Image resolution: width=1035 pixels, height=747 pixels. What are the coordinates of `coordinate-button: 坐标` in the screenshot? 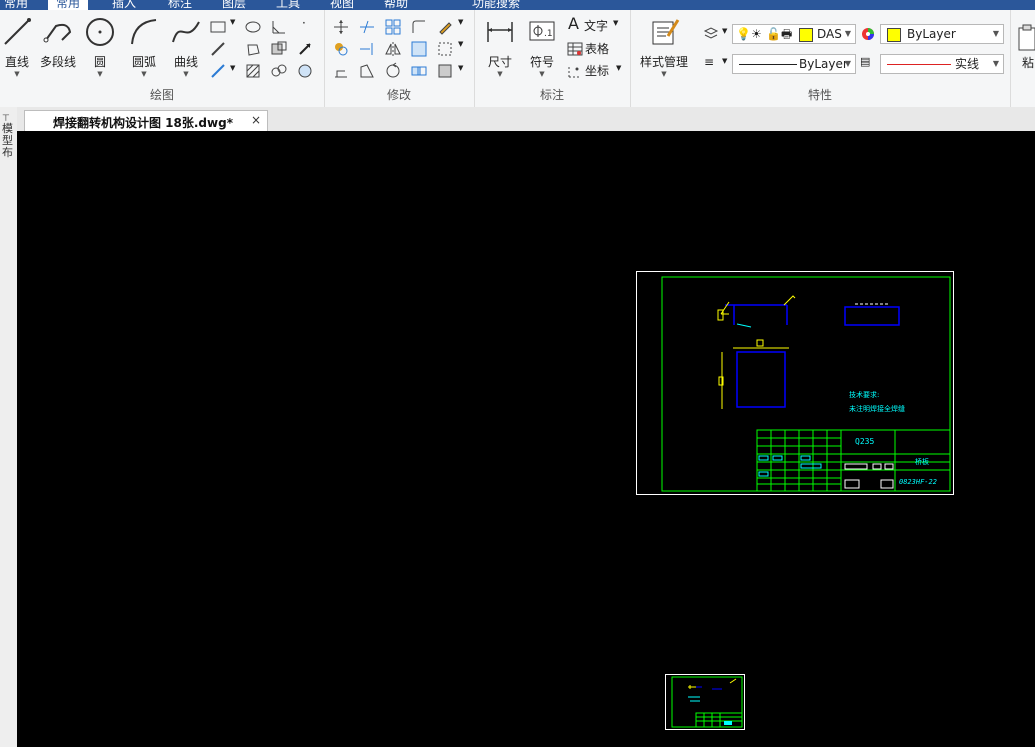 It's located at (597, 70).